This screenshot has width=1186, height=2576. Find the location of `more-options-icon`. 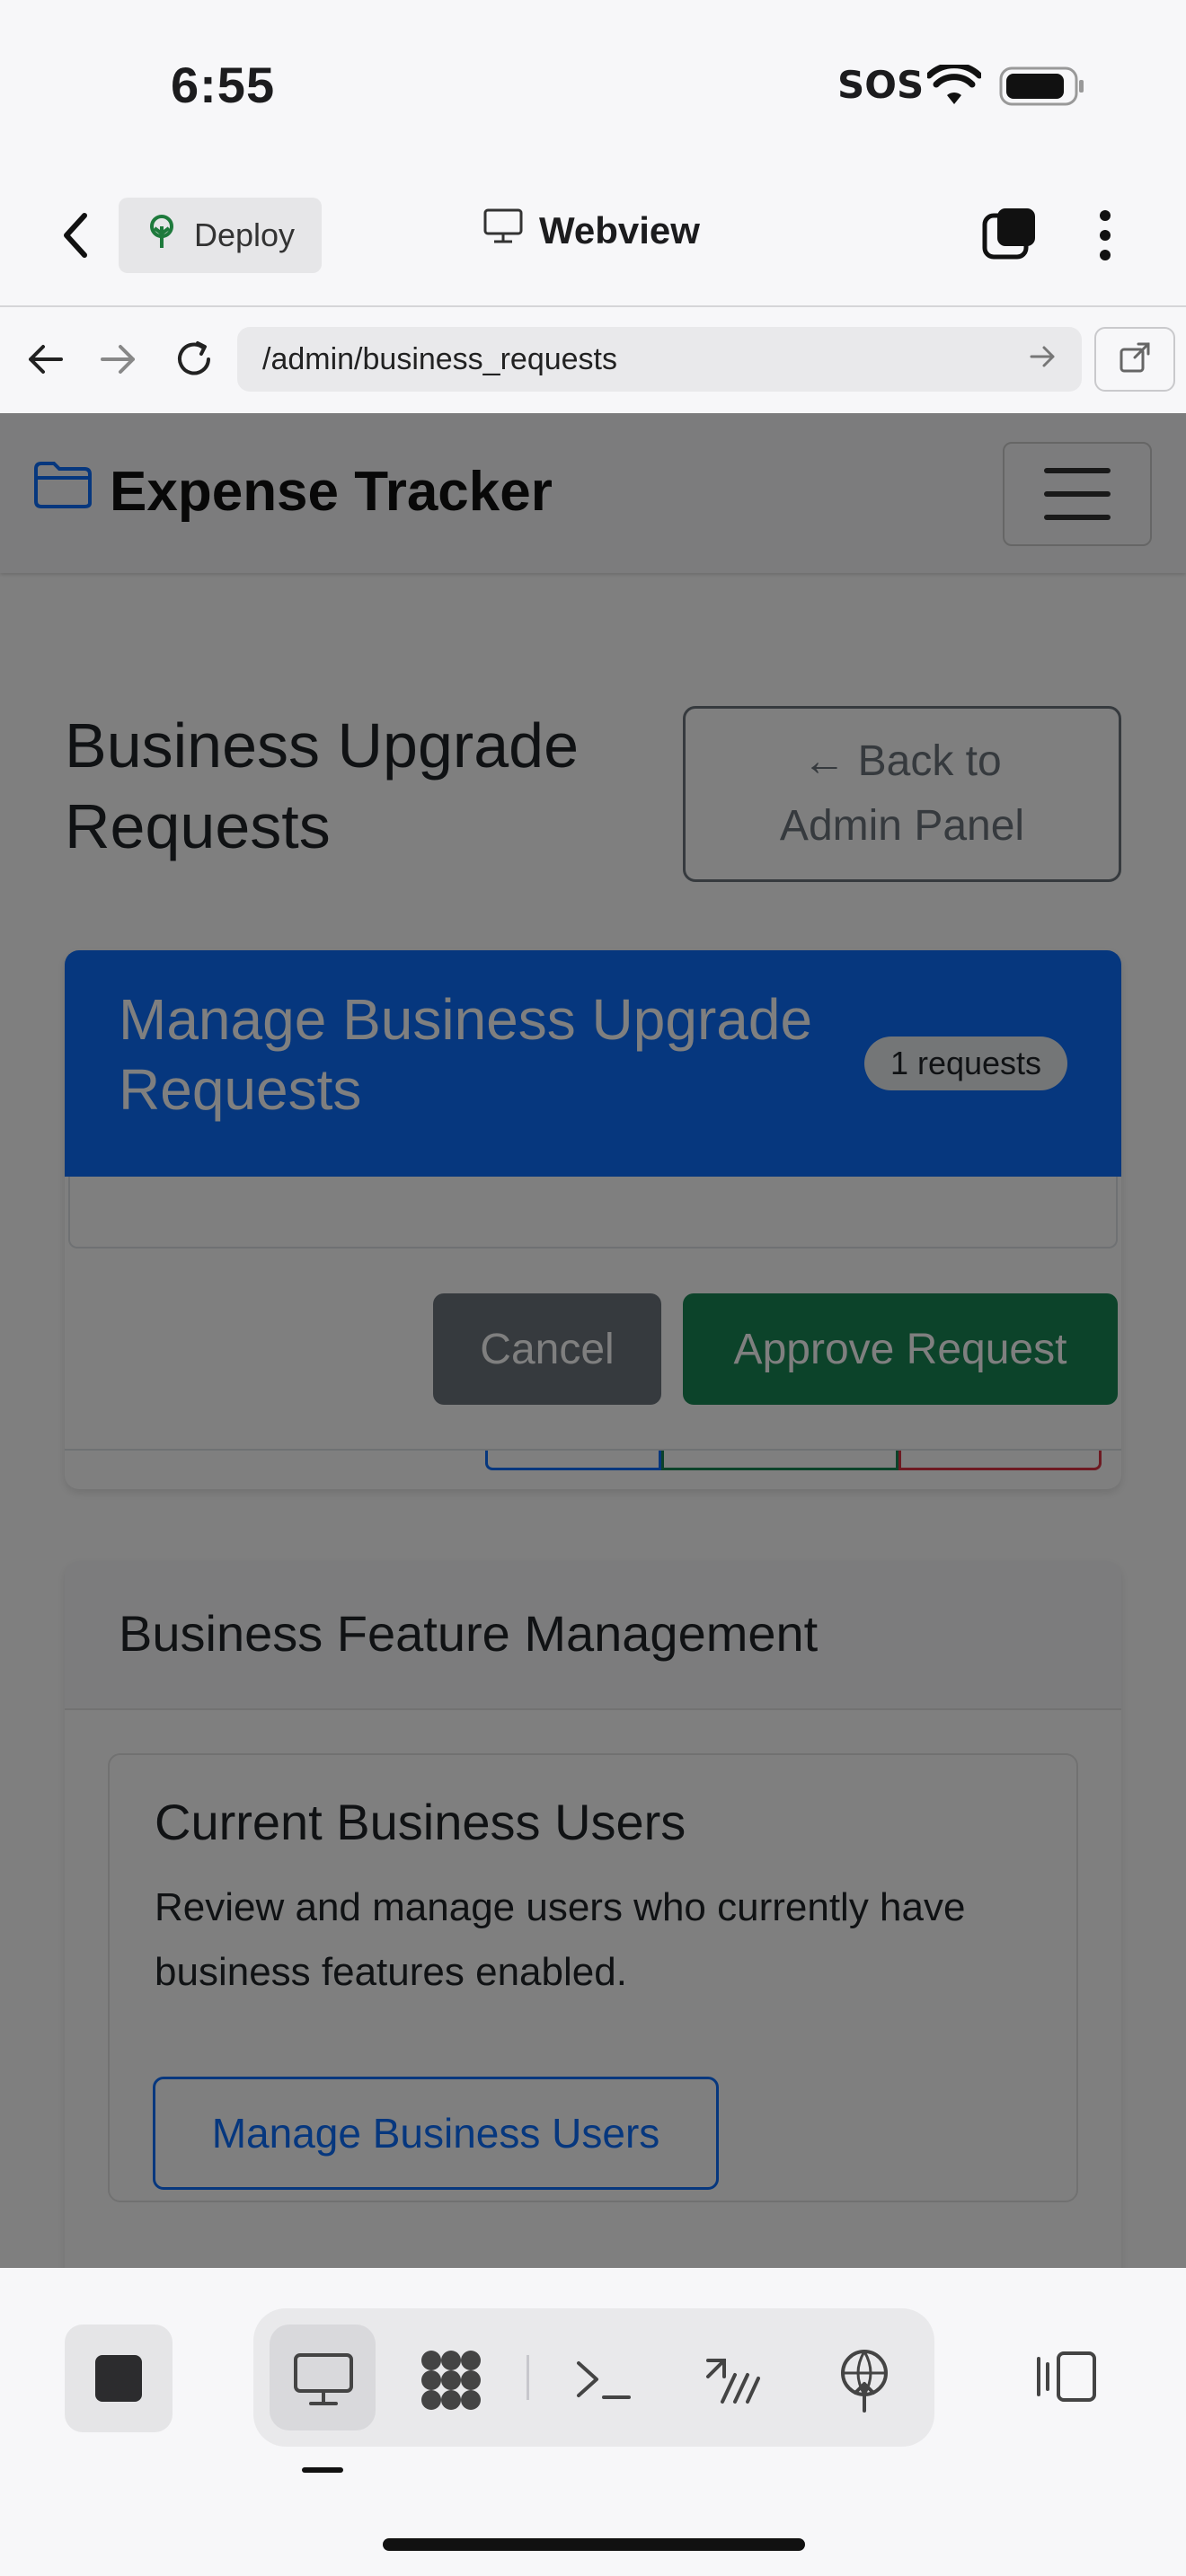

more-options-icon is located at coordinates (1105, 237).